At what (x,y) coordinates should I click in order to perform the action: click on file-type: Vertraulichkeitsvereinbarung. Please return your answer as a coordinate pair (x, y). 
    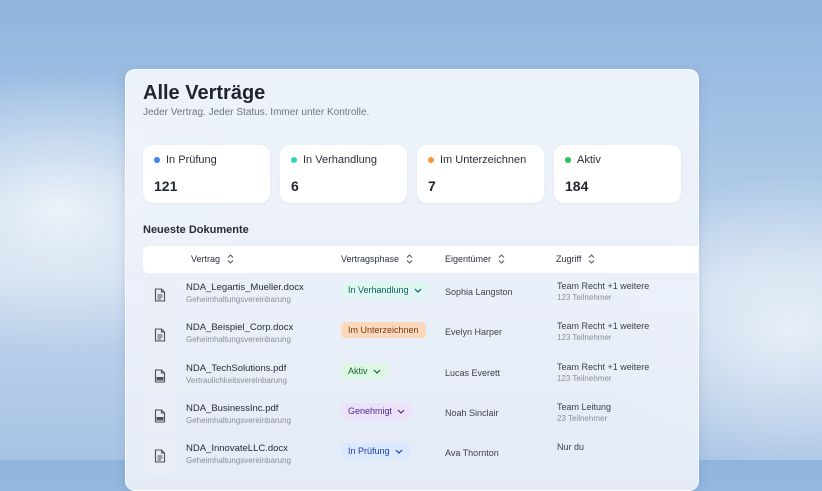
    Looking at the image, I should click on (236, 380).